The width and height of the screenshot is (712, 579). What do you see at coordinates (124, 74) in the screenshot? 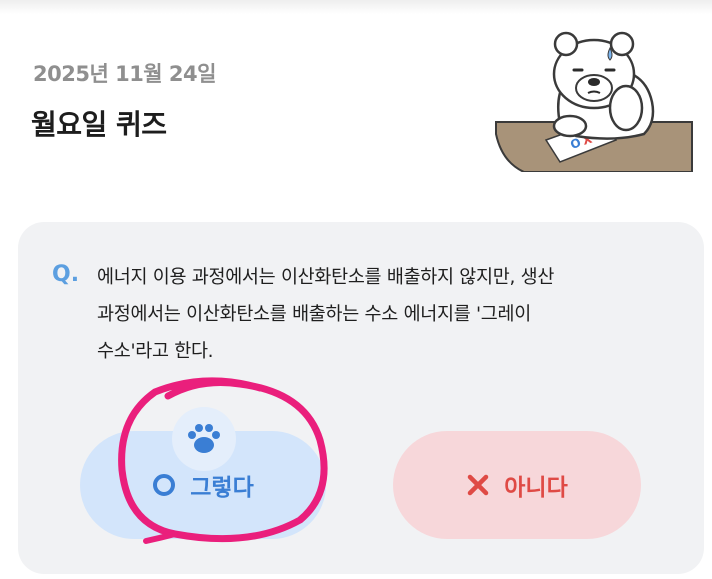
I see `quiz-date: 2025년 11월 24일` at bounding box center [124, 74].